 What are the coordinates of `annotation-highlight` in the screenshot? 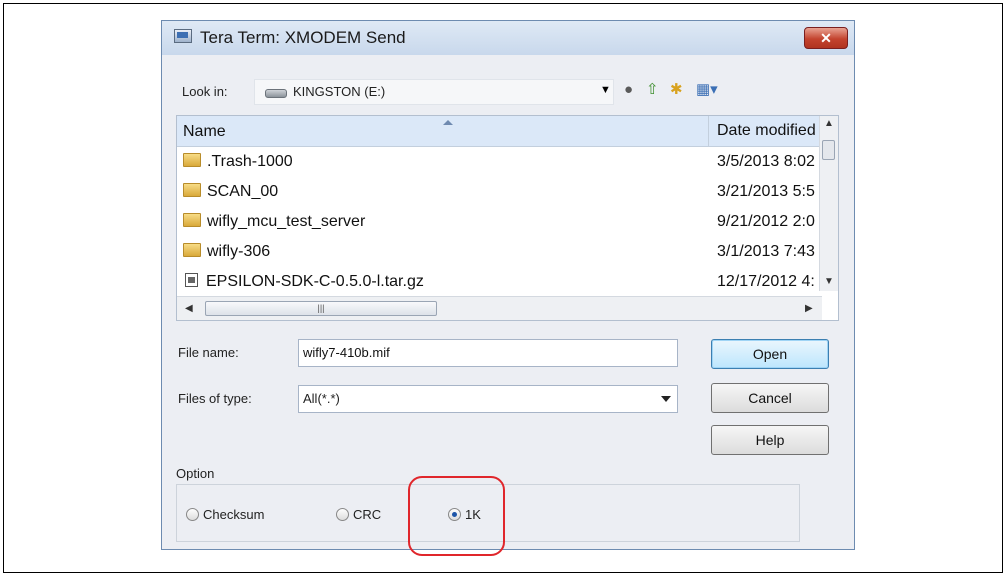 It's located at (456, 516).